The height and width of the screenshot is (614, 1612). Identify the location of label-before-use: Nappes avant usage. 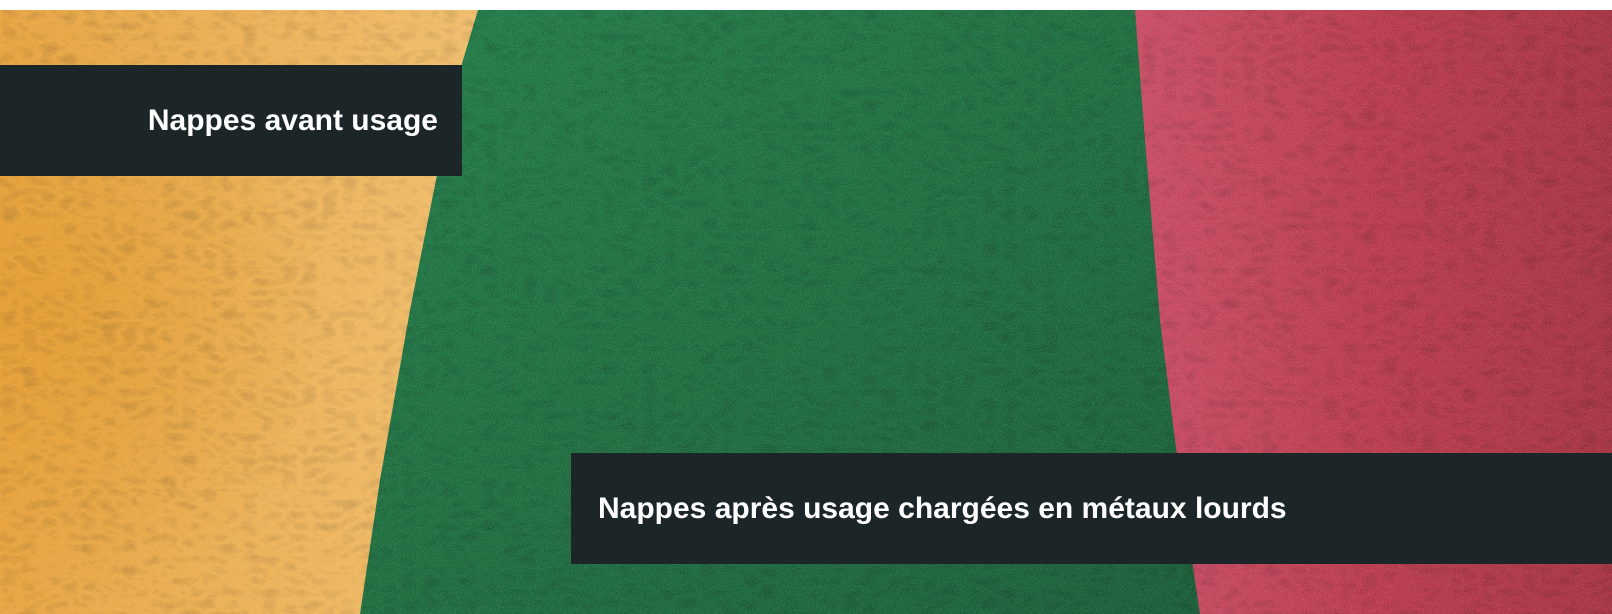
(231, 120).